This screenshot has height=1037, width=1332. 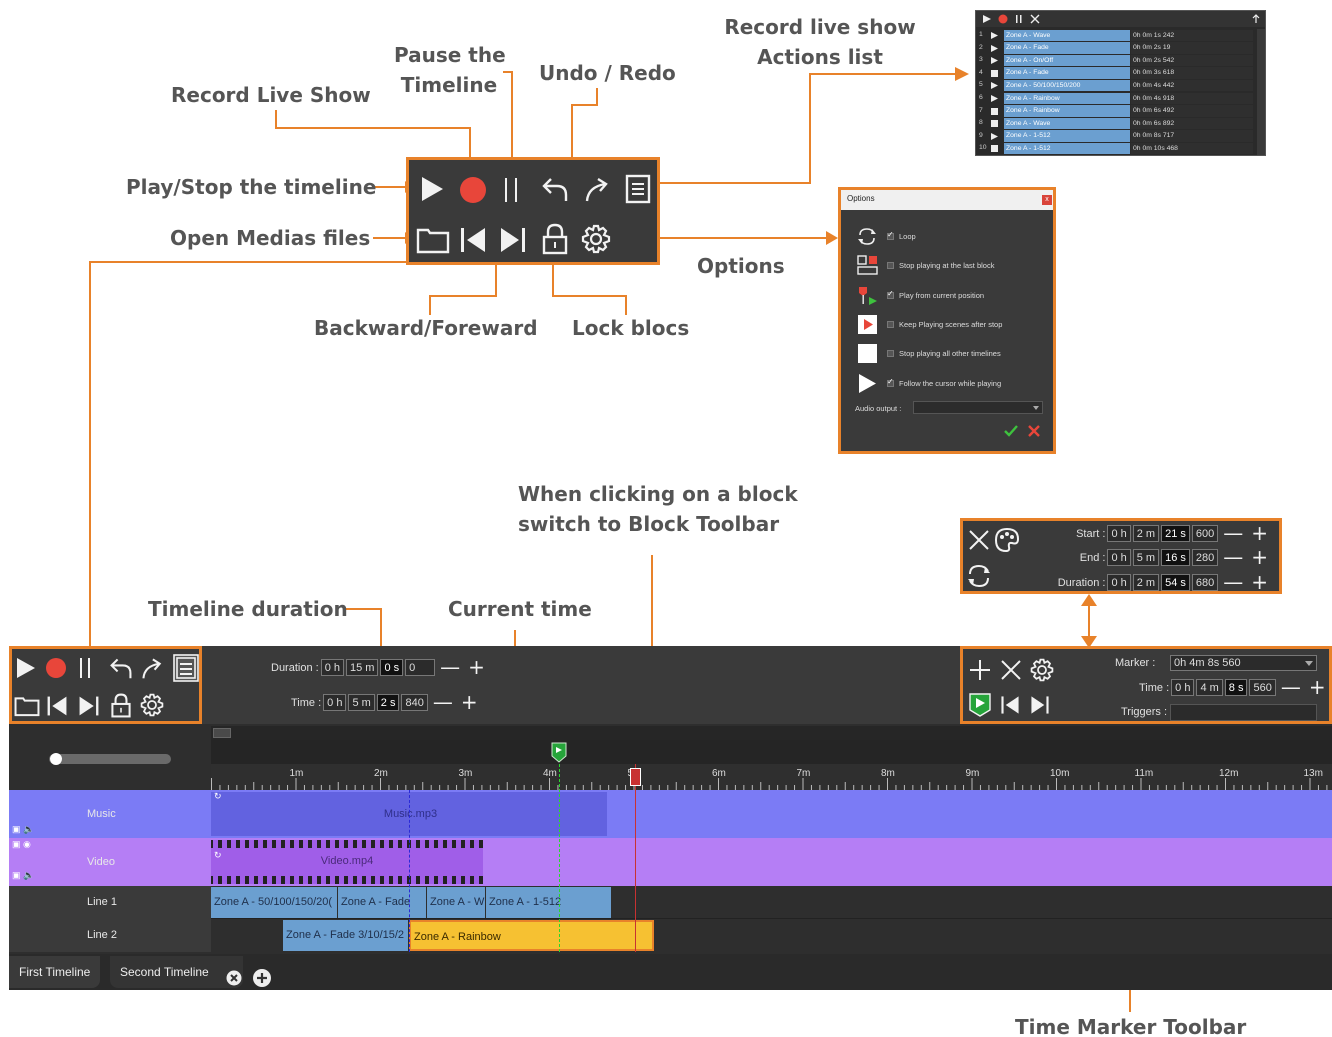 I want to click on speaker-icon: ▣ 🔈, so click(x=23, y=829).